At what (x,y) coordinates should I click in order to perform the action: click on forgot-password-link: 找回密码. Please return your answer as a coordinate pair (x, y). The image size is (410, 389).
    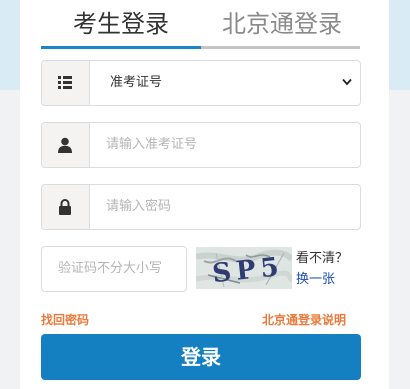
    Looking at the image, I should click on (65, 319).